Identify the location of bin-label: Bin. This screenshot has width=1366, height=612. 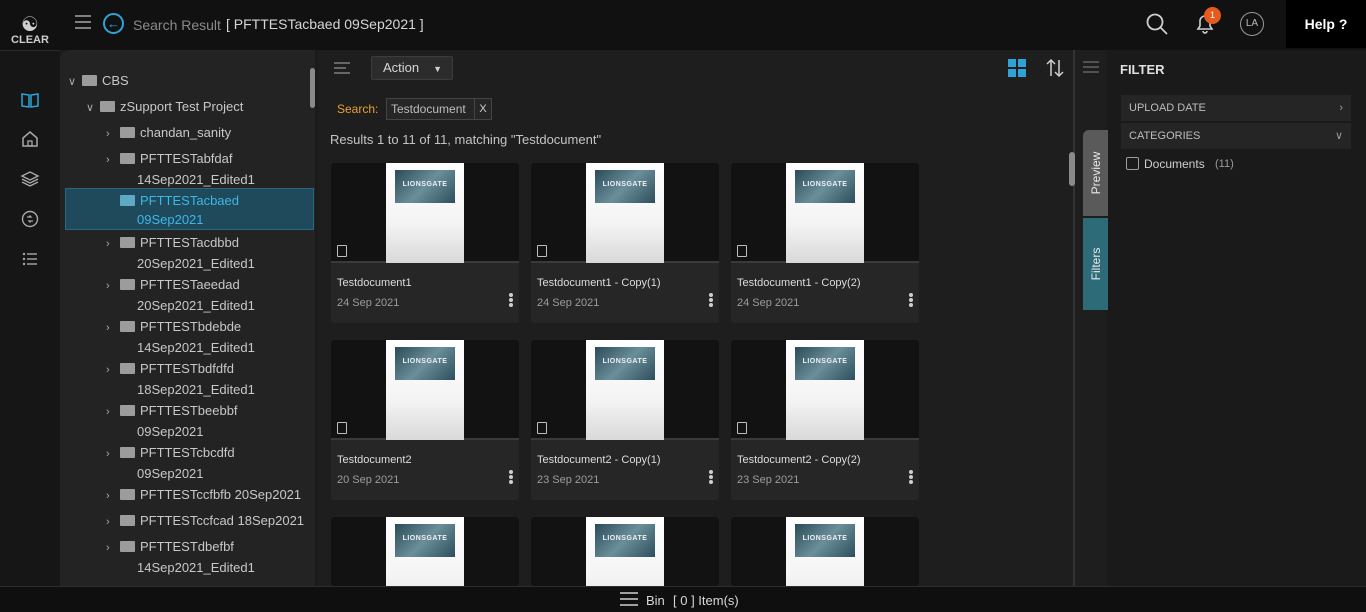
(655, 600).